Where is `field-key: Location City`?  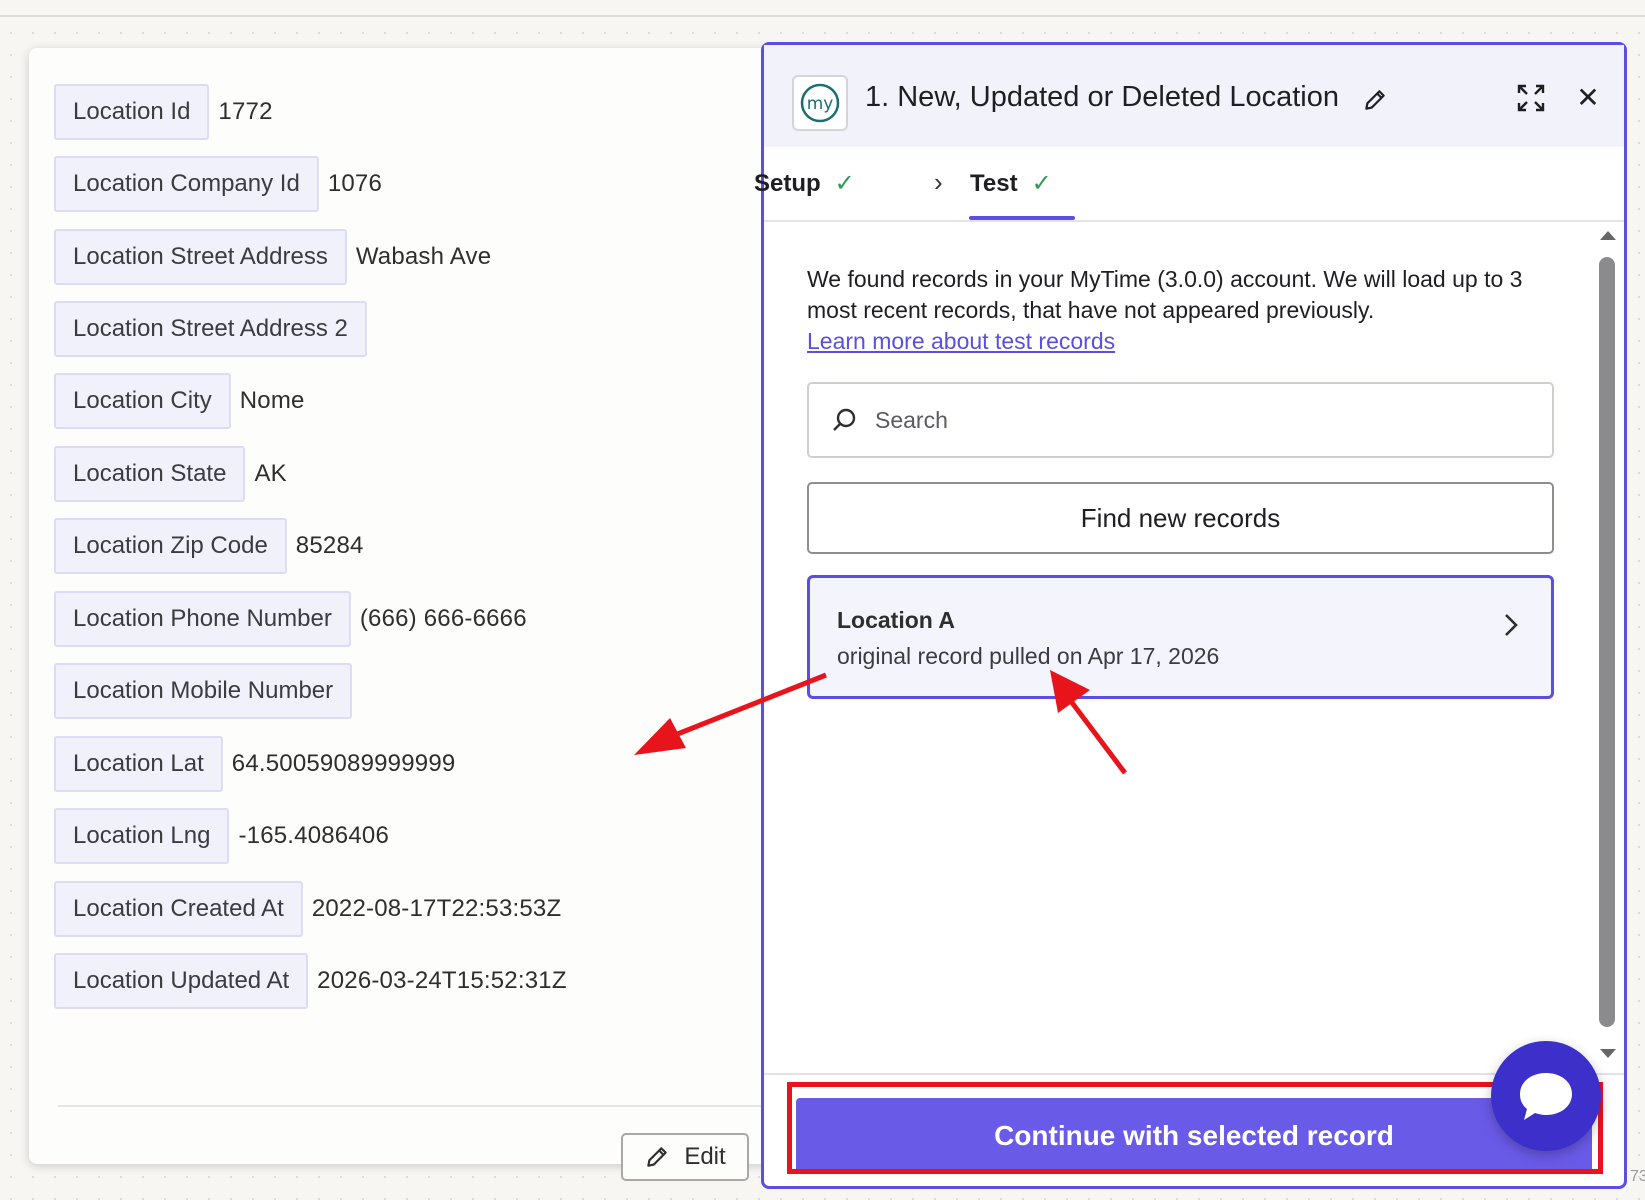
field-key: Location City is located at coordinates (142, 401).